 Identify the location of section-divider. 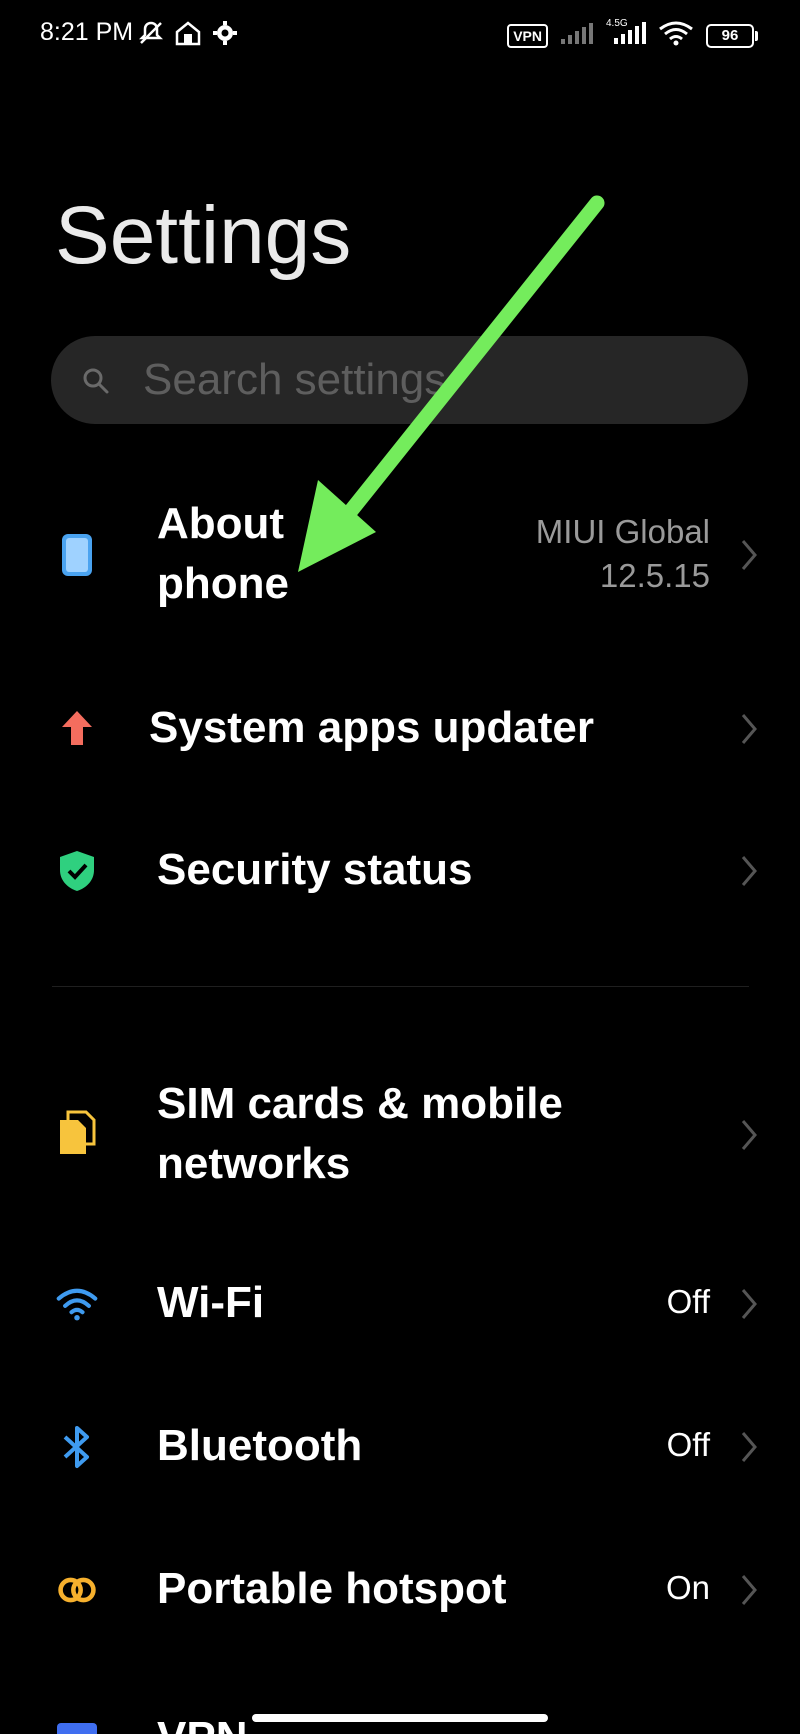
(400, 986).